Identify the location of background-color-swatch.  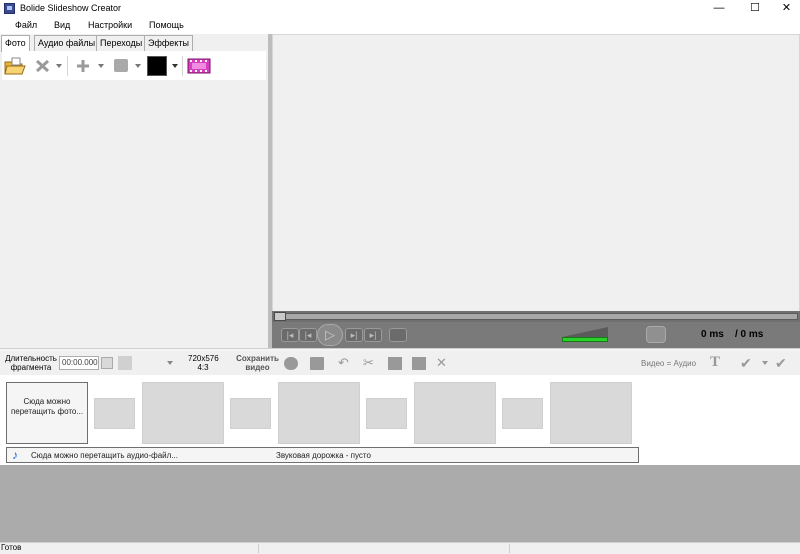
(157, 66).